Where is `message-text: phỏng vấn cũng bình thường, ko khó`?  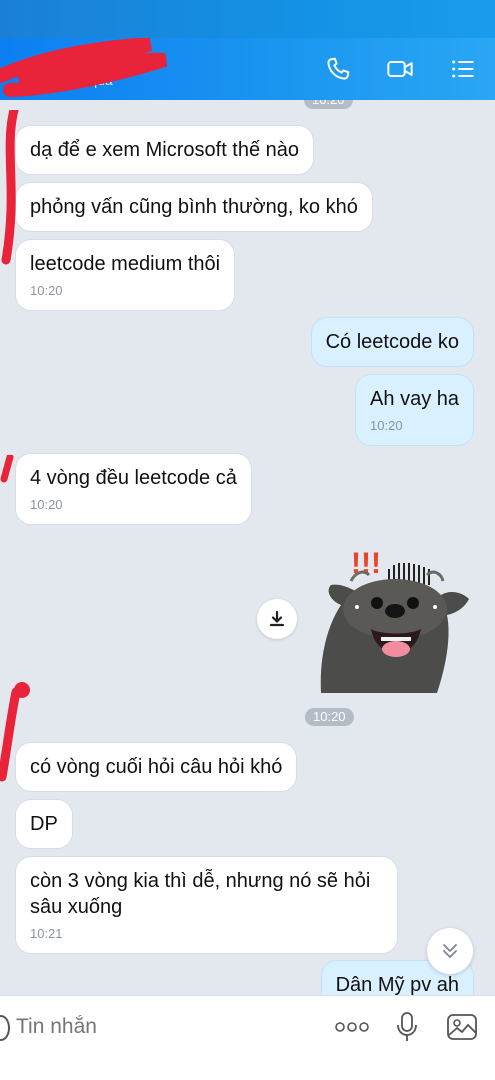
message-text: phỏng vấn cũng bình thường, ko khó is located at coordinates (194, 207).